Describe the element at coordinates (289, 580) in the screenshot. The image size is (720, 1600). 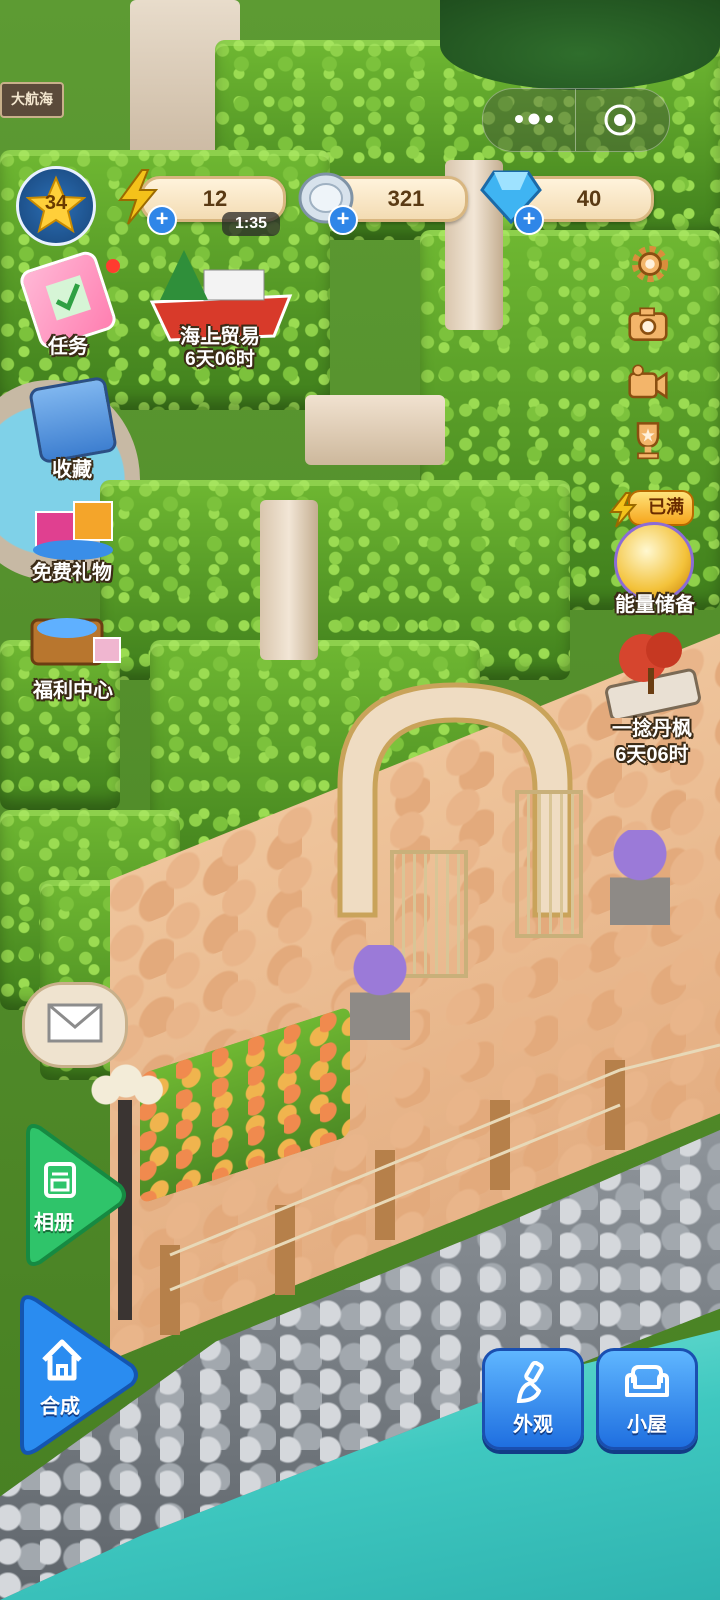
I see `lamp-pillar` at that location.